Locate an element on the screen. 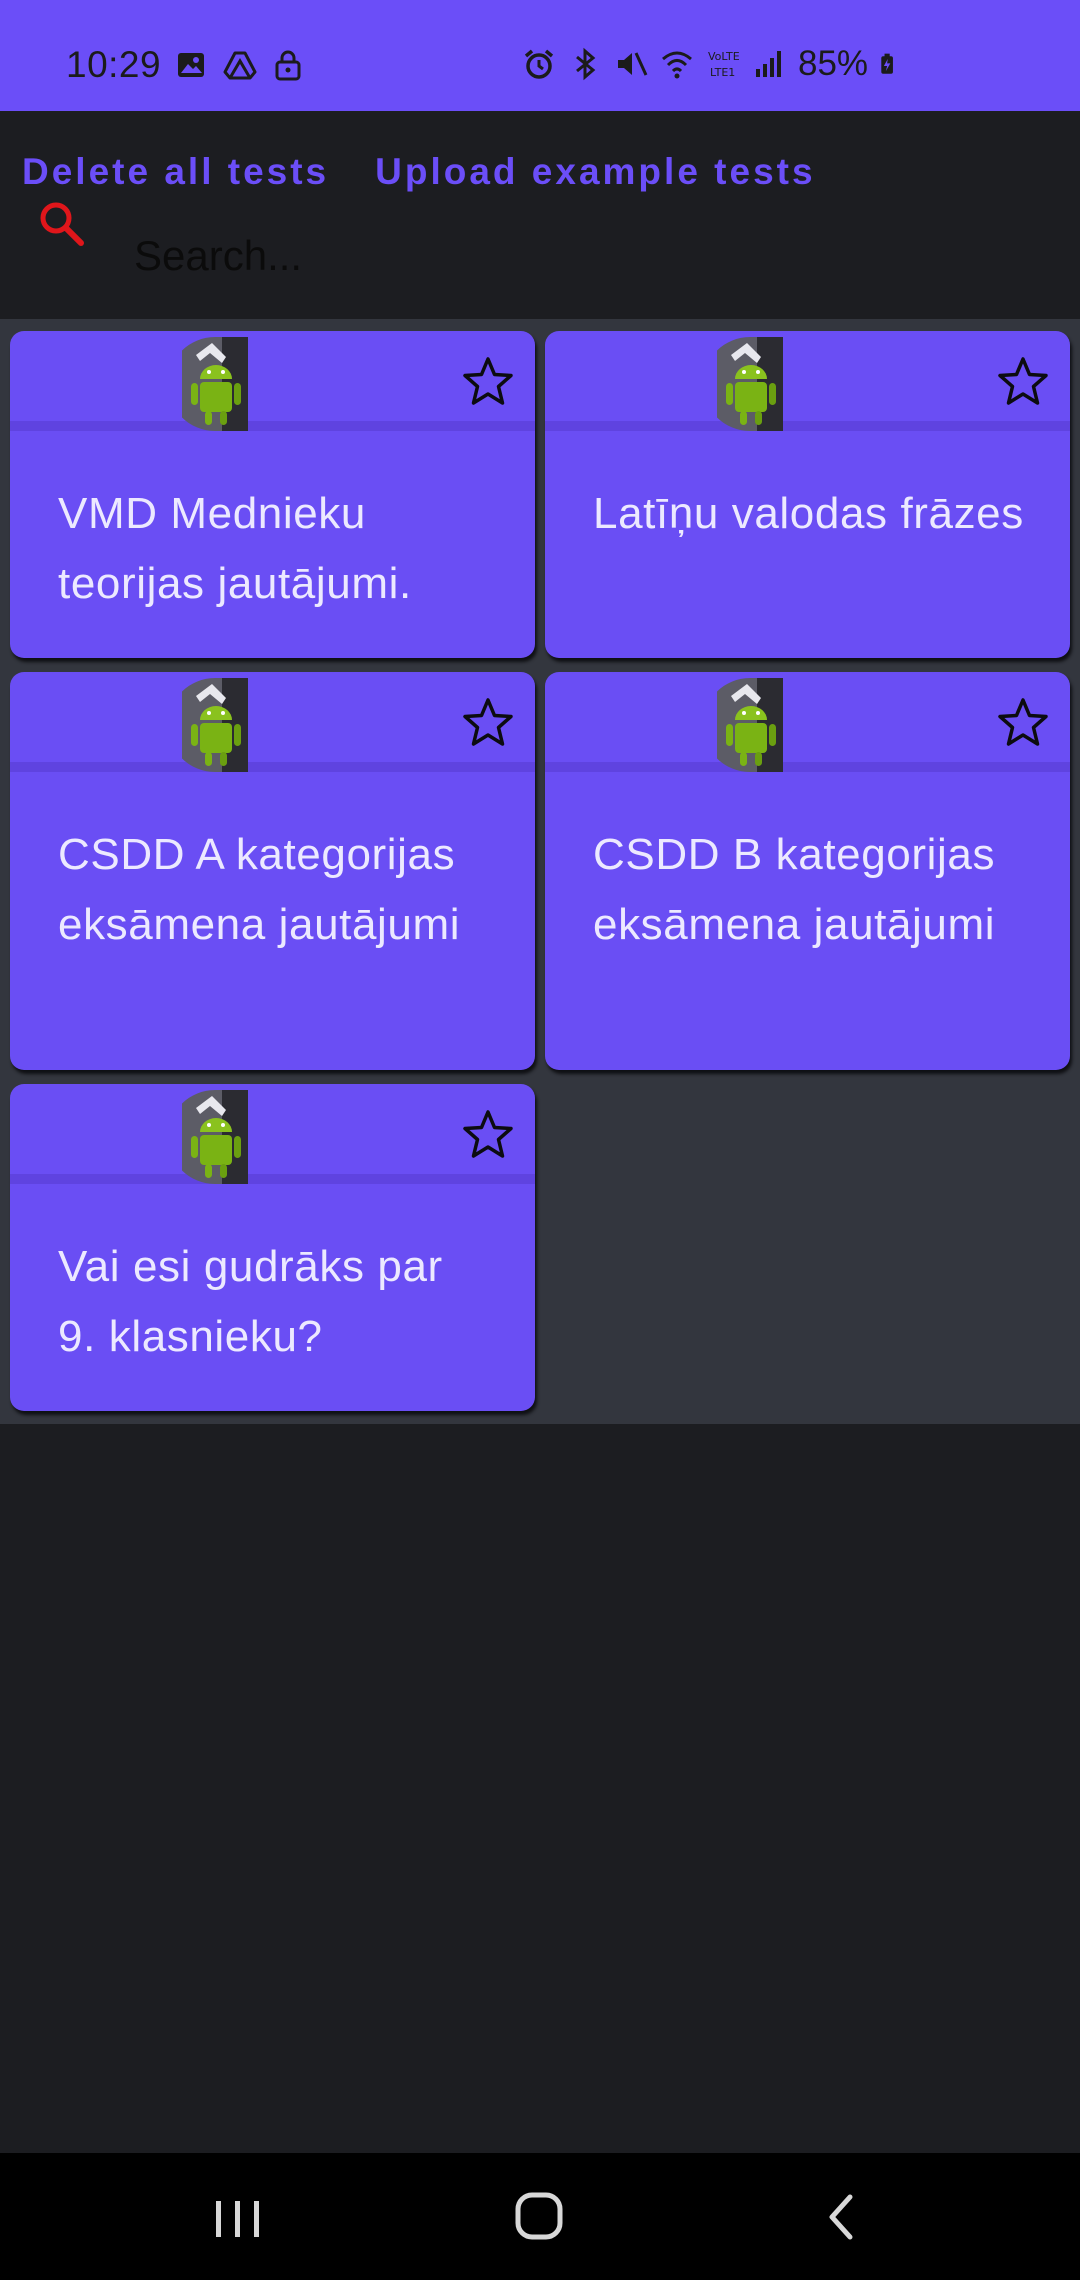 This screenshot has width=1080, height=2280. system-nav-bar is located at coordinates (540, 2216).